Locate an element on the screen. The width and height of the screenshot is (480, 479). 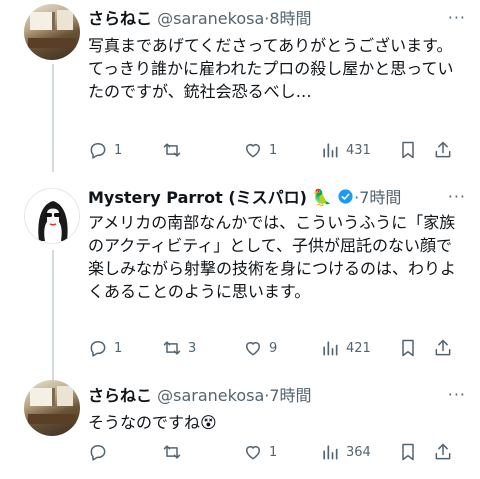
action-bar: 1 364 is located at coordinates (270, 454).